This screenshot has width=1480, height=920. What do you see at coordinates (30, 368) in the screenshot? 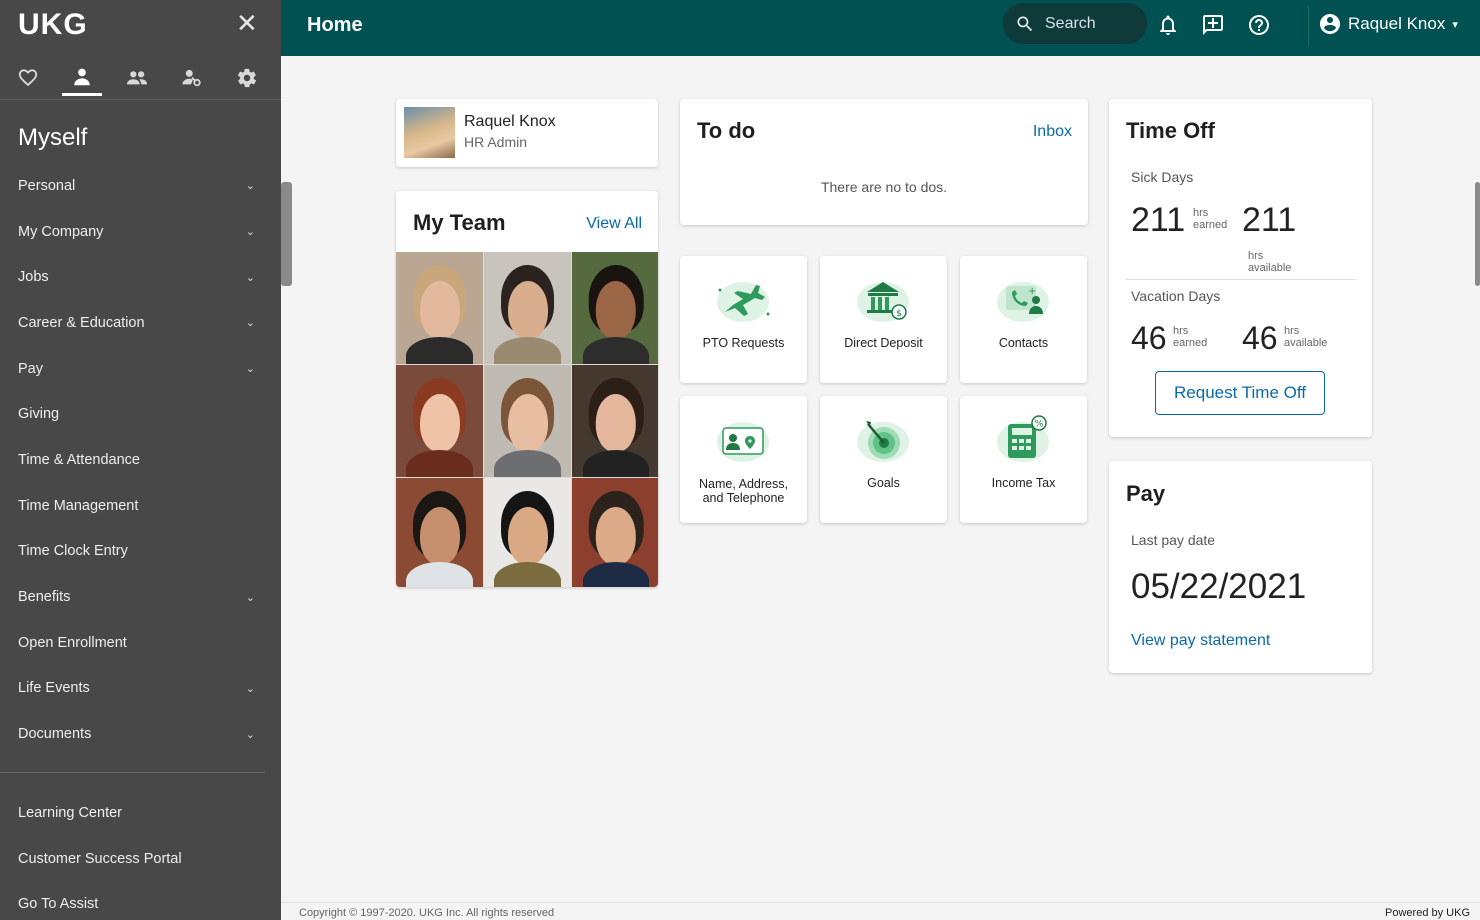
I see `sidebar-item-label: Pay` at bounding box center [30, 368].